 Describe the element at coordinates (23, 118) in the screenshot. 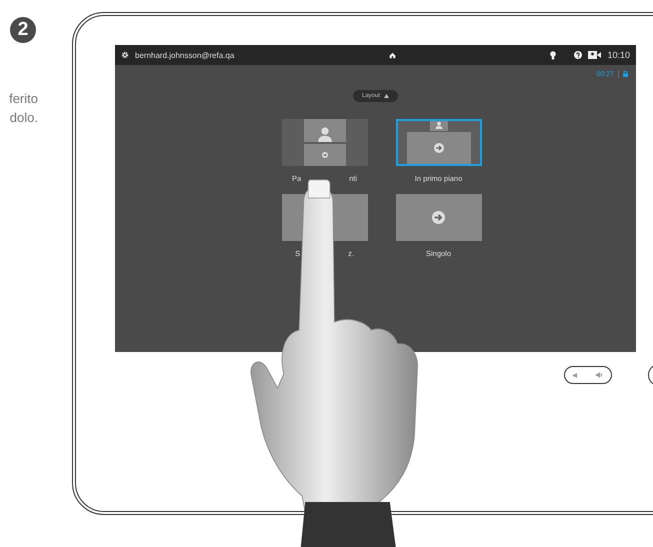

I see `instruction-text: dolo.` at that location.